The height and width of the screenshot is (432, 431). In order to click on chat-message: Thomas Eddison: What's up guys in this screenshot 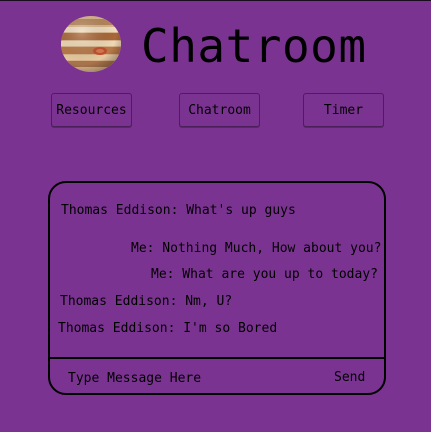, I will do `click(178, 210)`.